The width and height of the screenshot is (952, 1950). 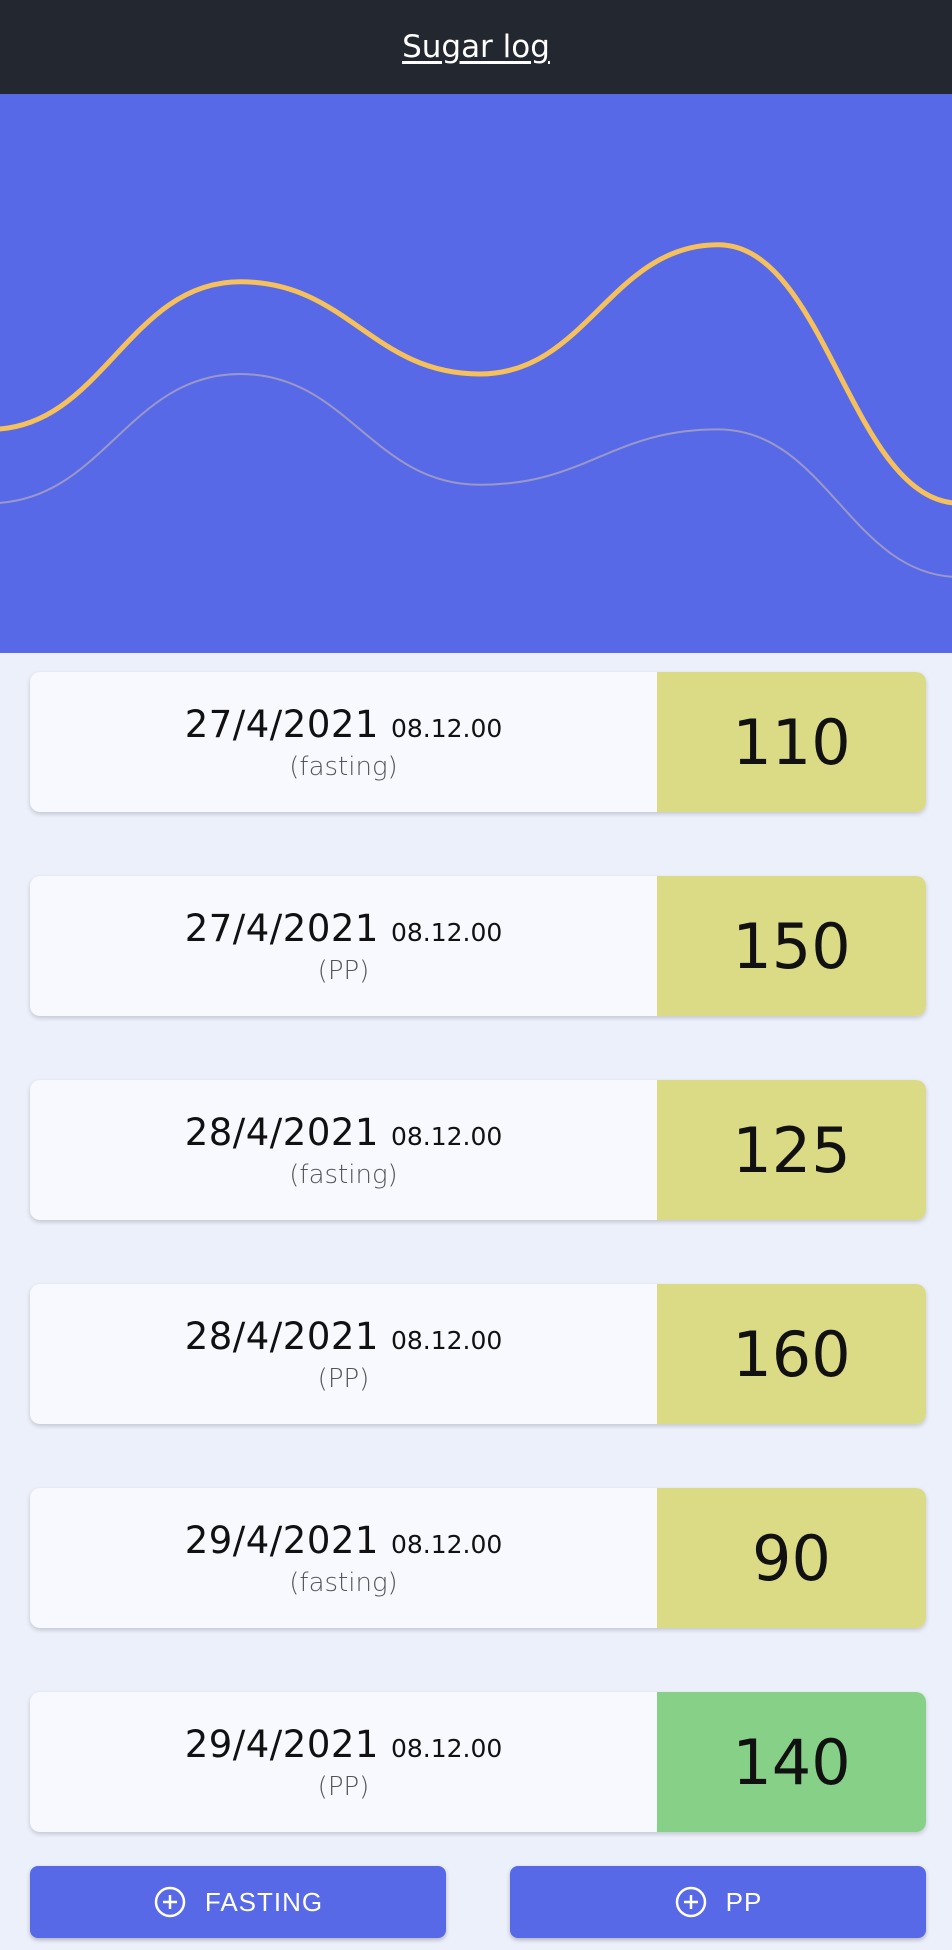 I want to click on log-entry: 27/4/2021 08.12.00 (PP) 150, so click(x=478, y=946).